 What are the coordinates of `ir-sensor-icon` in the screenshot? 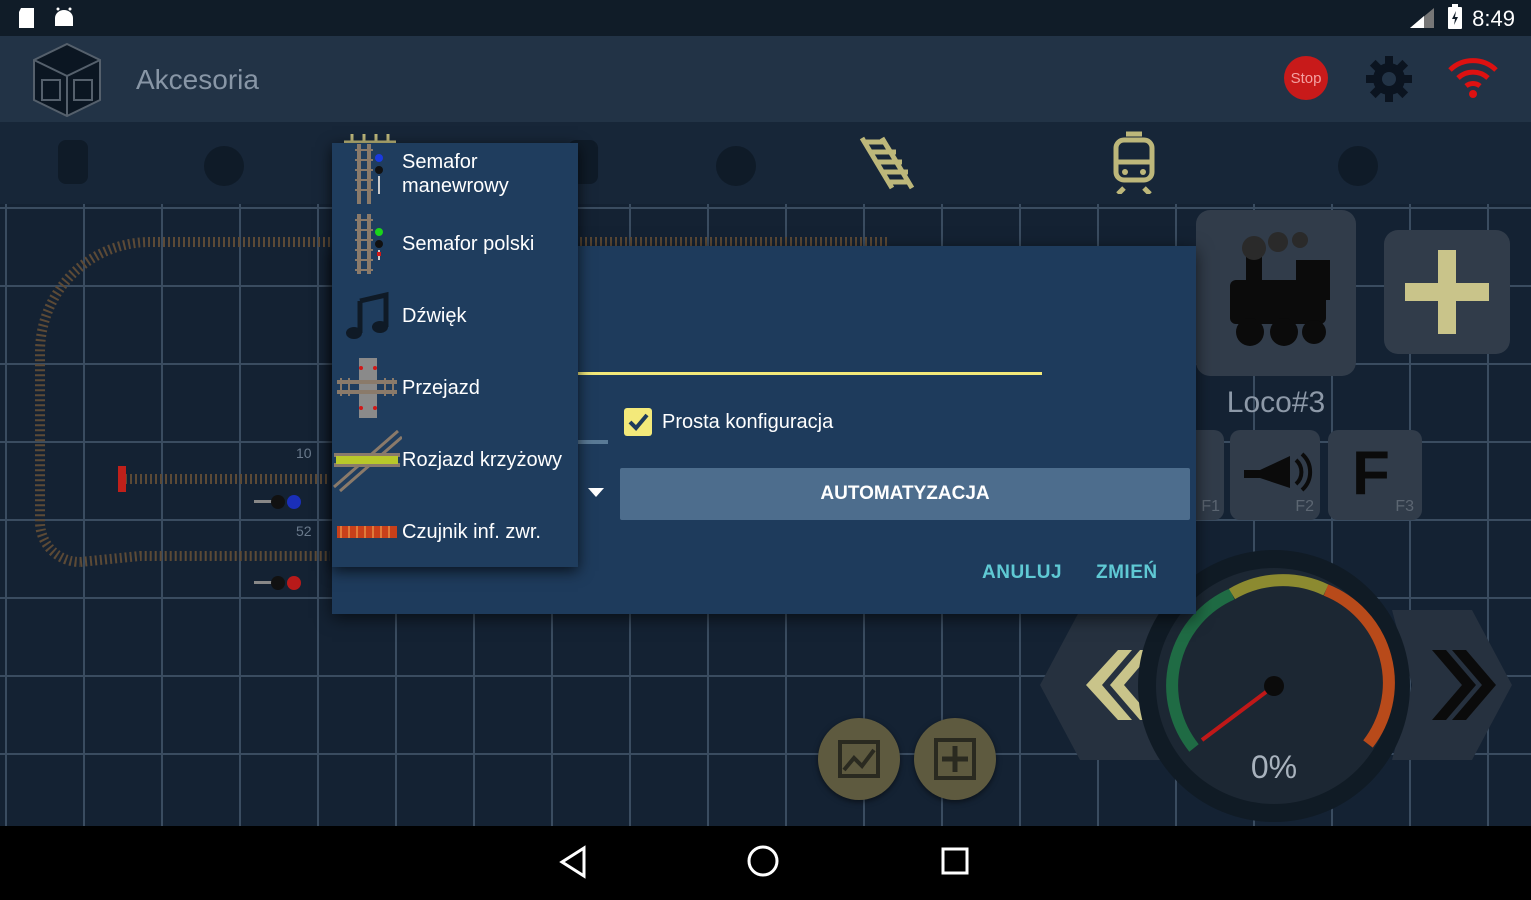 It's located at (367, 532).